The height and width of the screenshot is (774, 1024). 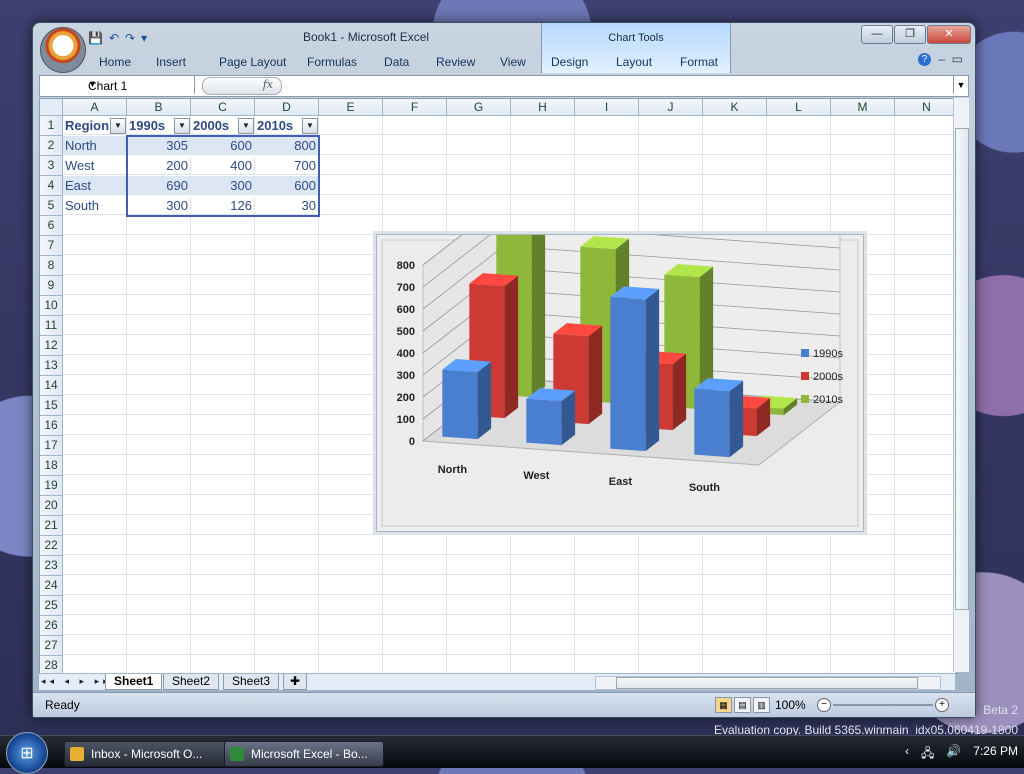 What do you see at coordinates (710, 62) in the screenshot?
I see `tab-format: Format` at bounding box center [710, 62].